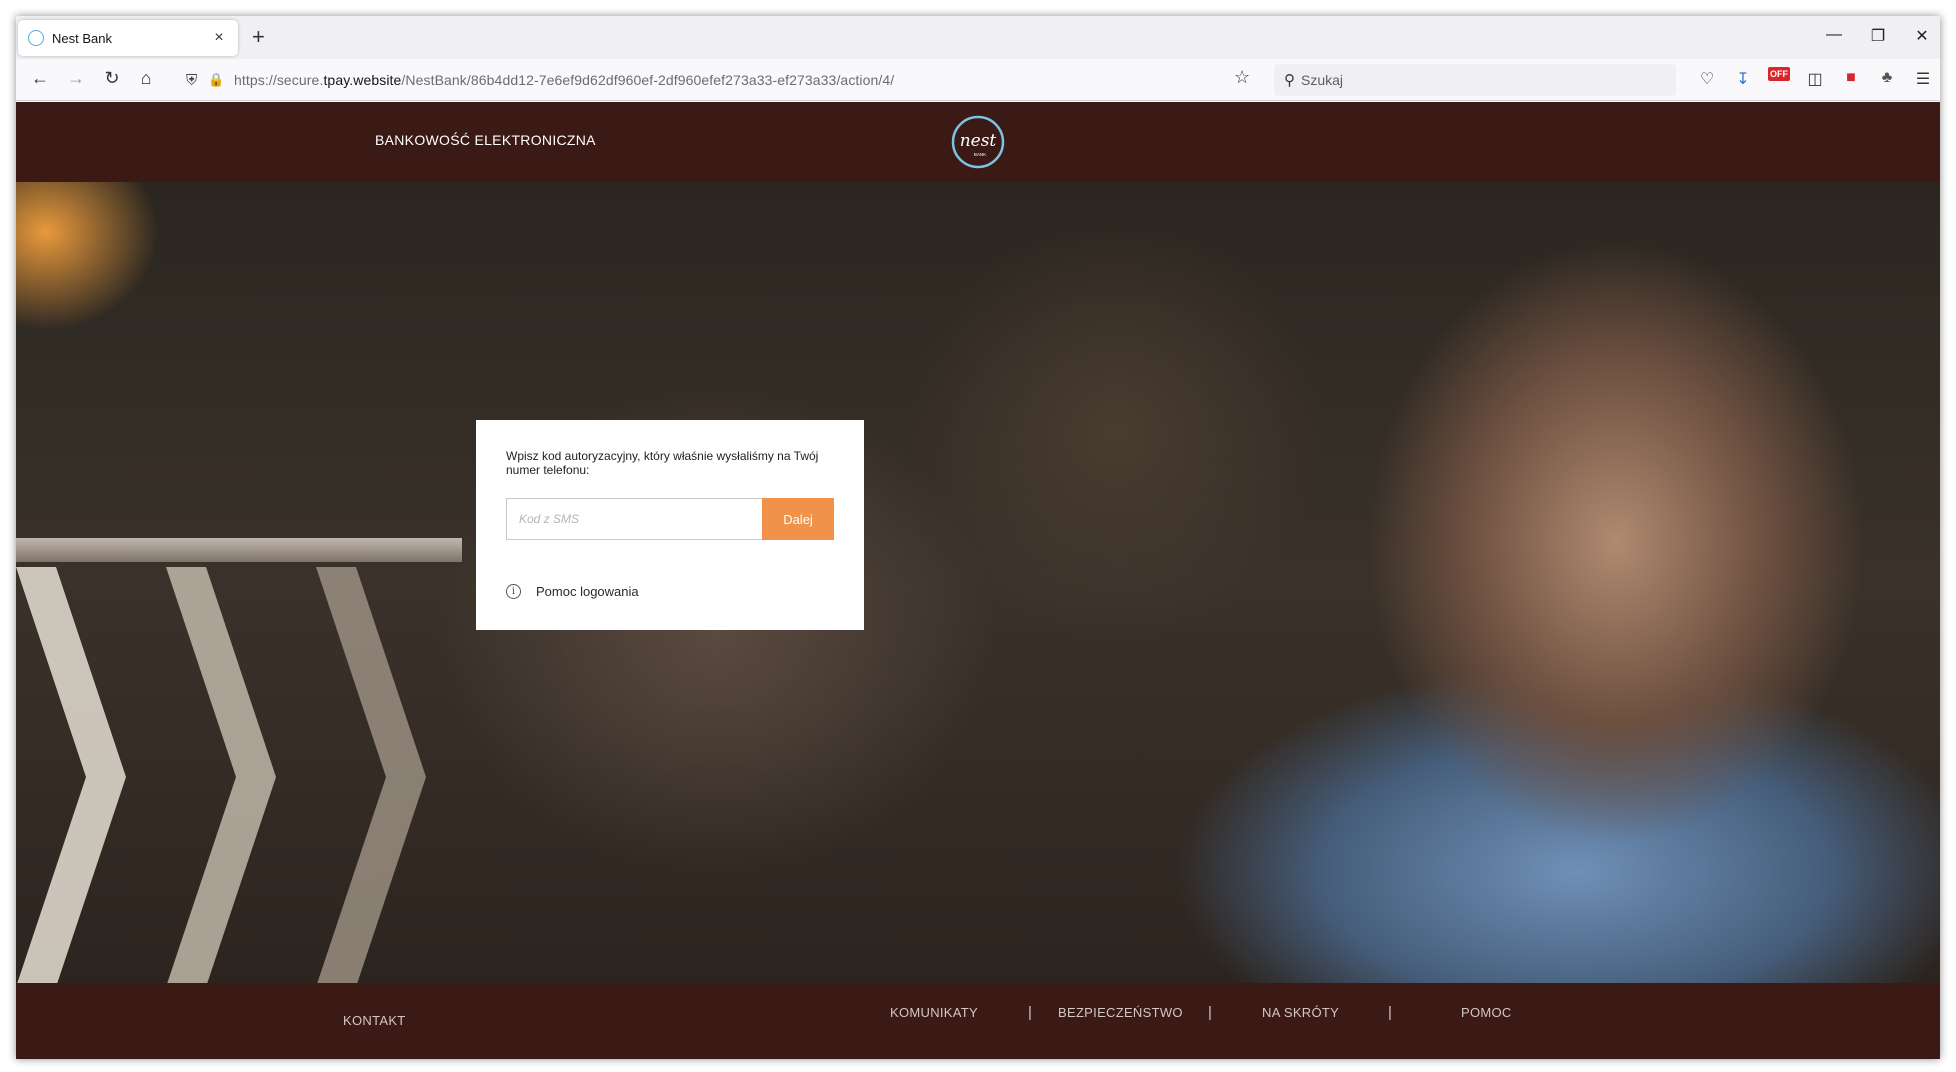 The width and height of the screenshot is (1956, 1072). Describe the element at coordinates (1475, 80) in the screenshot. I see `search-bar: ⚲ Szukaj` at that location.